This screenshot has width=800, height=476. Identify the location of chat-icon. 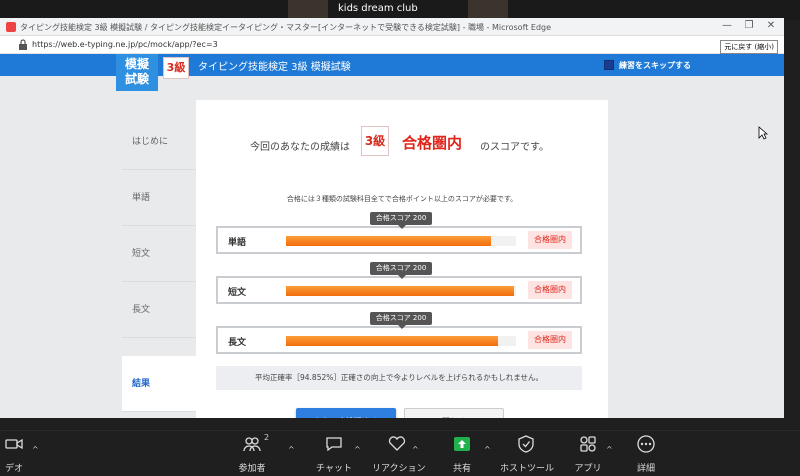
(334, 444).